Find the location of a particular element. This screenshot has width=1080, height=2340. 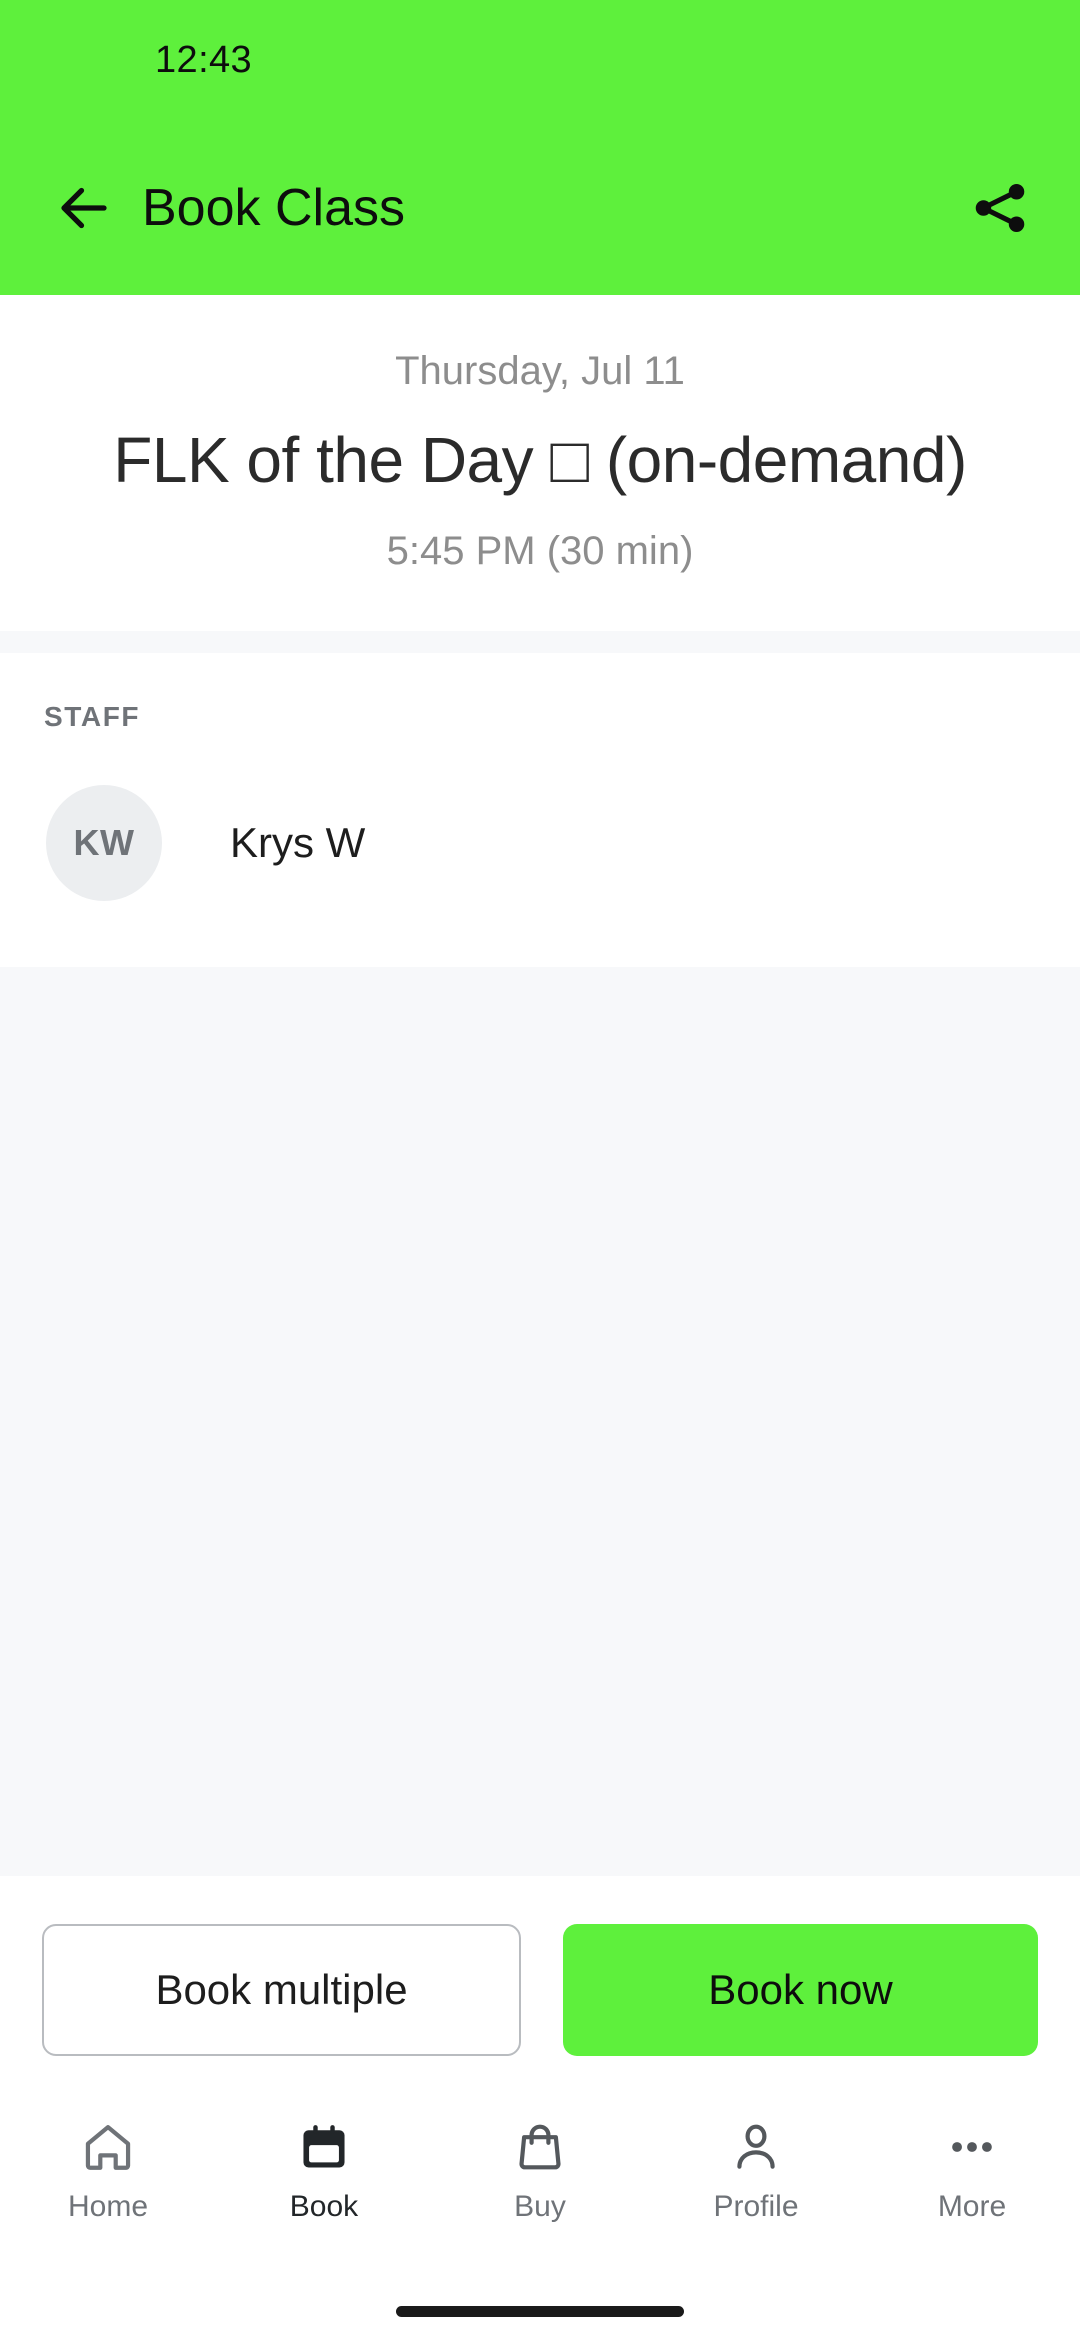

nav-item-profile: Profile is located at coordinates (756, 2169).